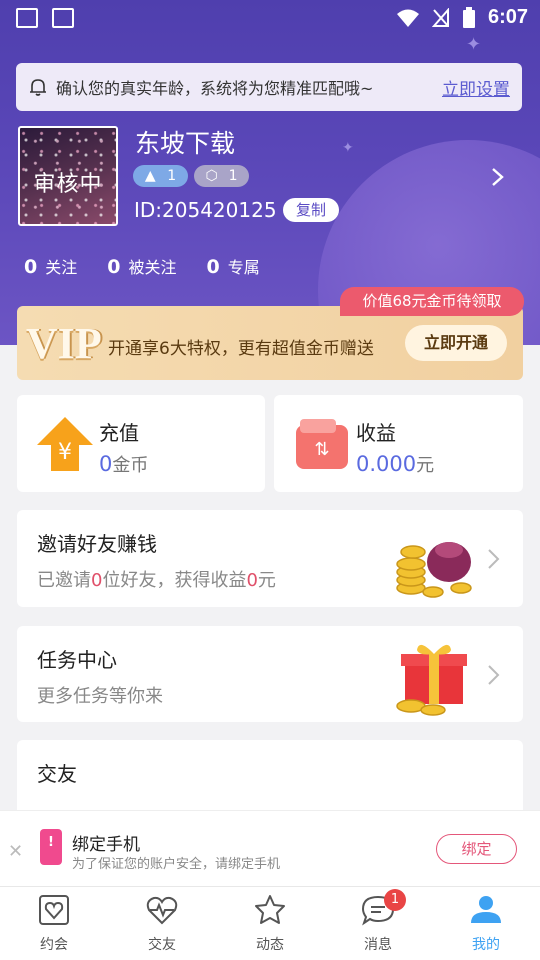 The height and width of the screenshot is (960, 540). I want to click on bell-icon, so click(38, 87).